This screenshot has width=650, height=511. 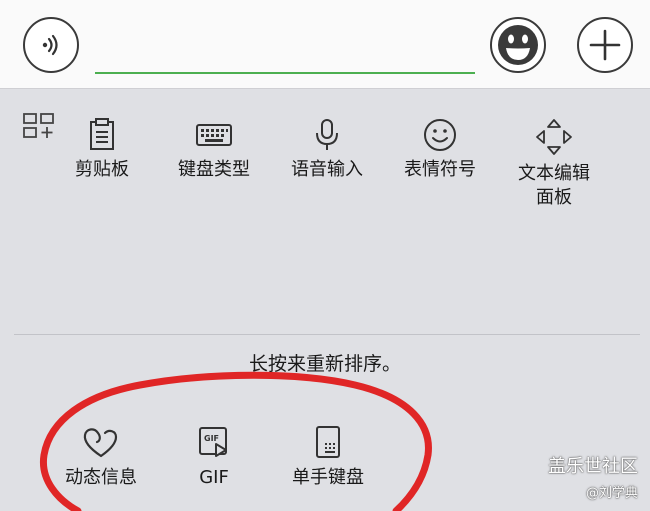 What do you see at coordinates (328, 477) in the screenshot?
I see `tool-label: 单手键盘` at bounding box center [328, 477].